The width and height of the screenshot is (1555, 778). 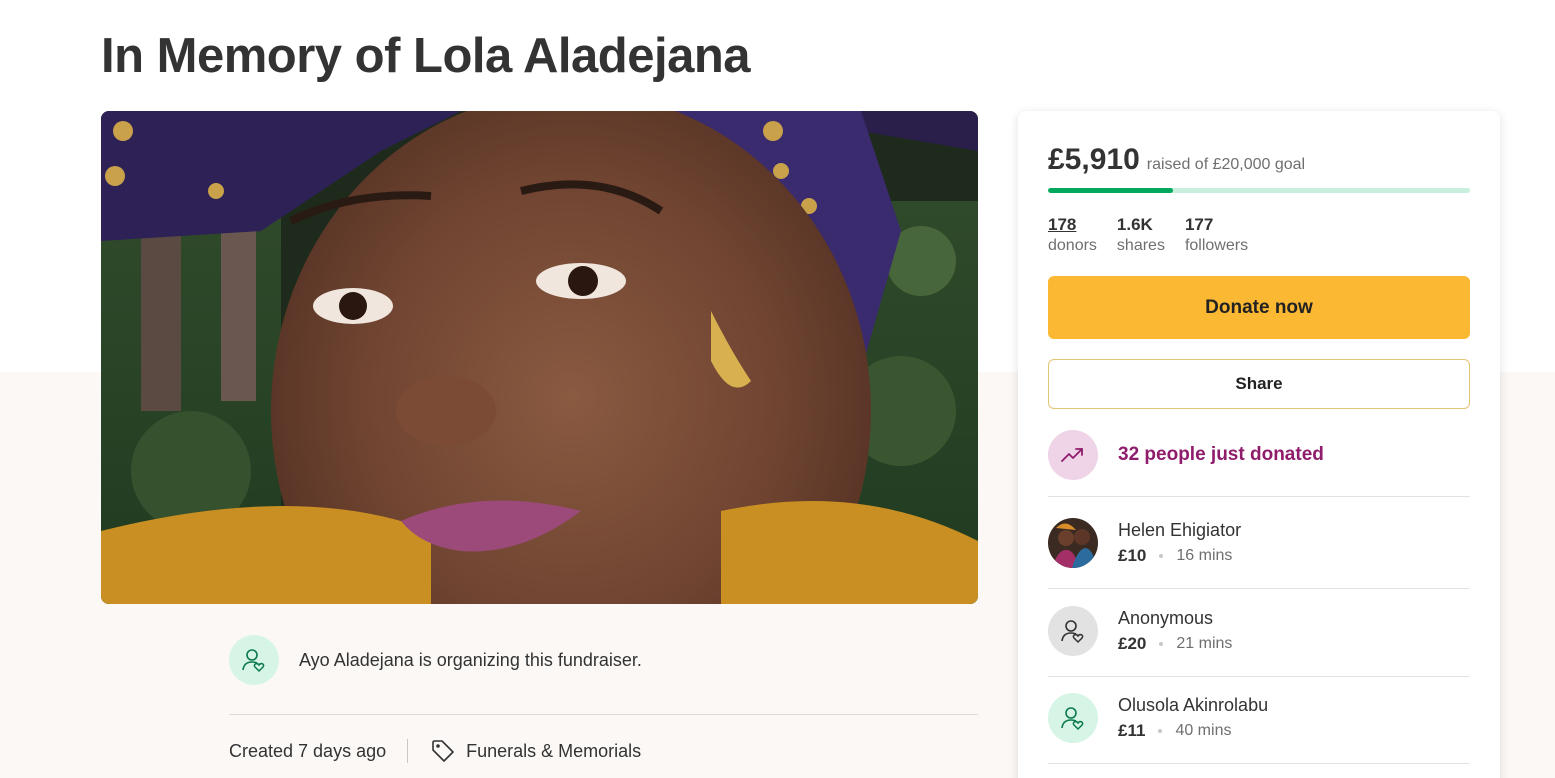 I want to click on shares-label: shares, so click(x=1140, y=245).